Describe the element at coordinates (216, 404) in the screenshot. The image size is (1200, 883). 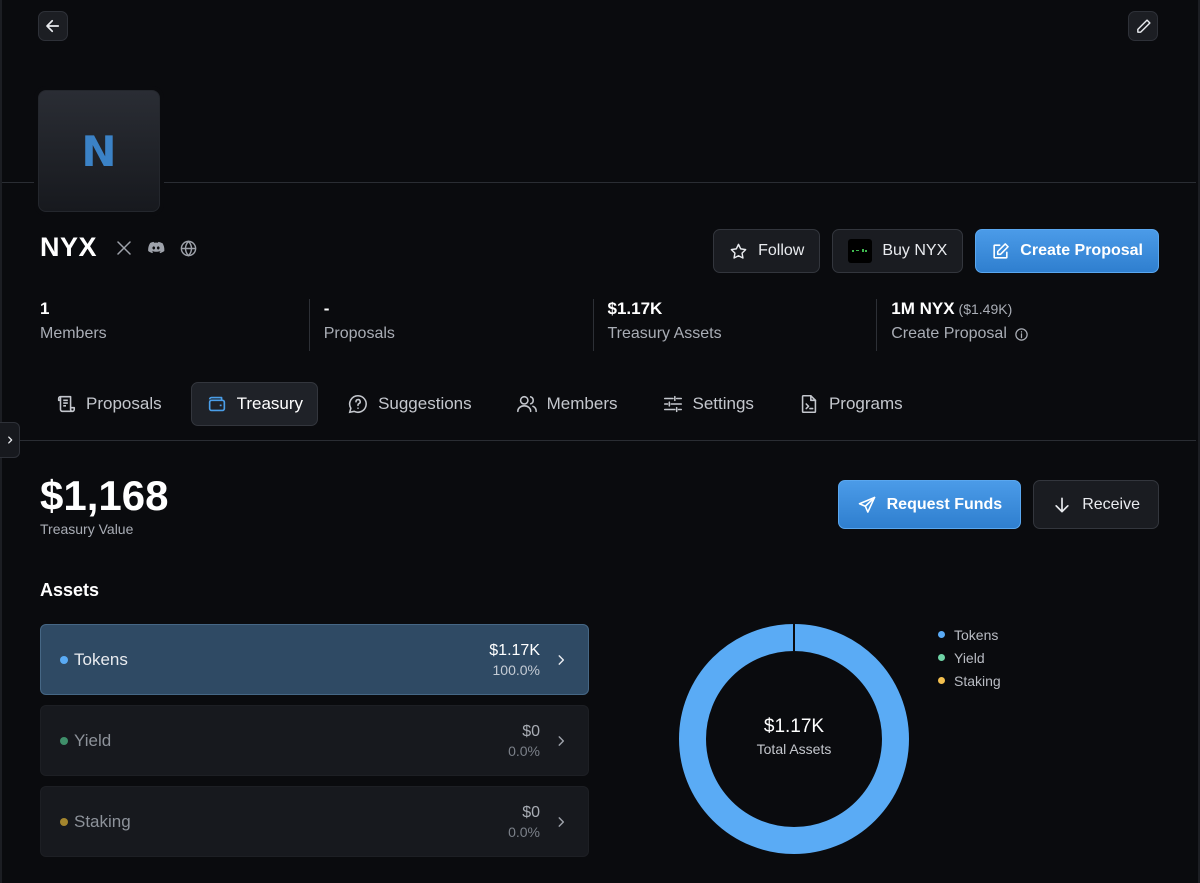
I see `wallet-icon` at that location.